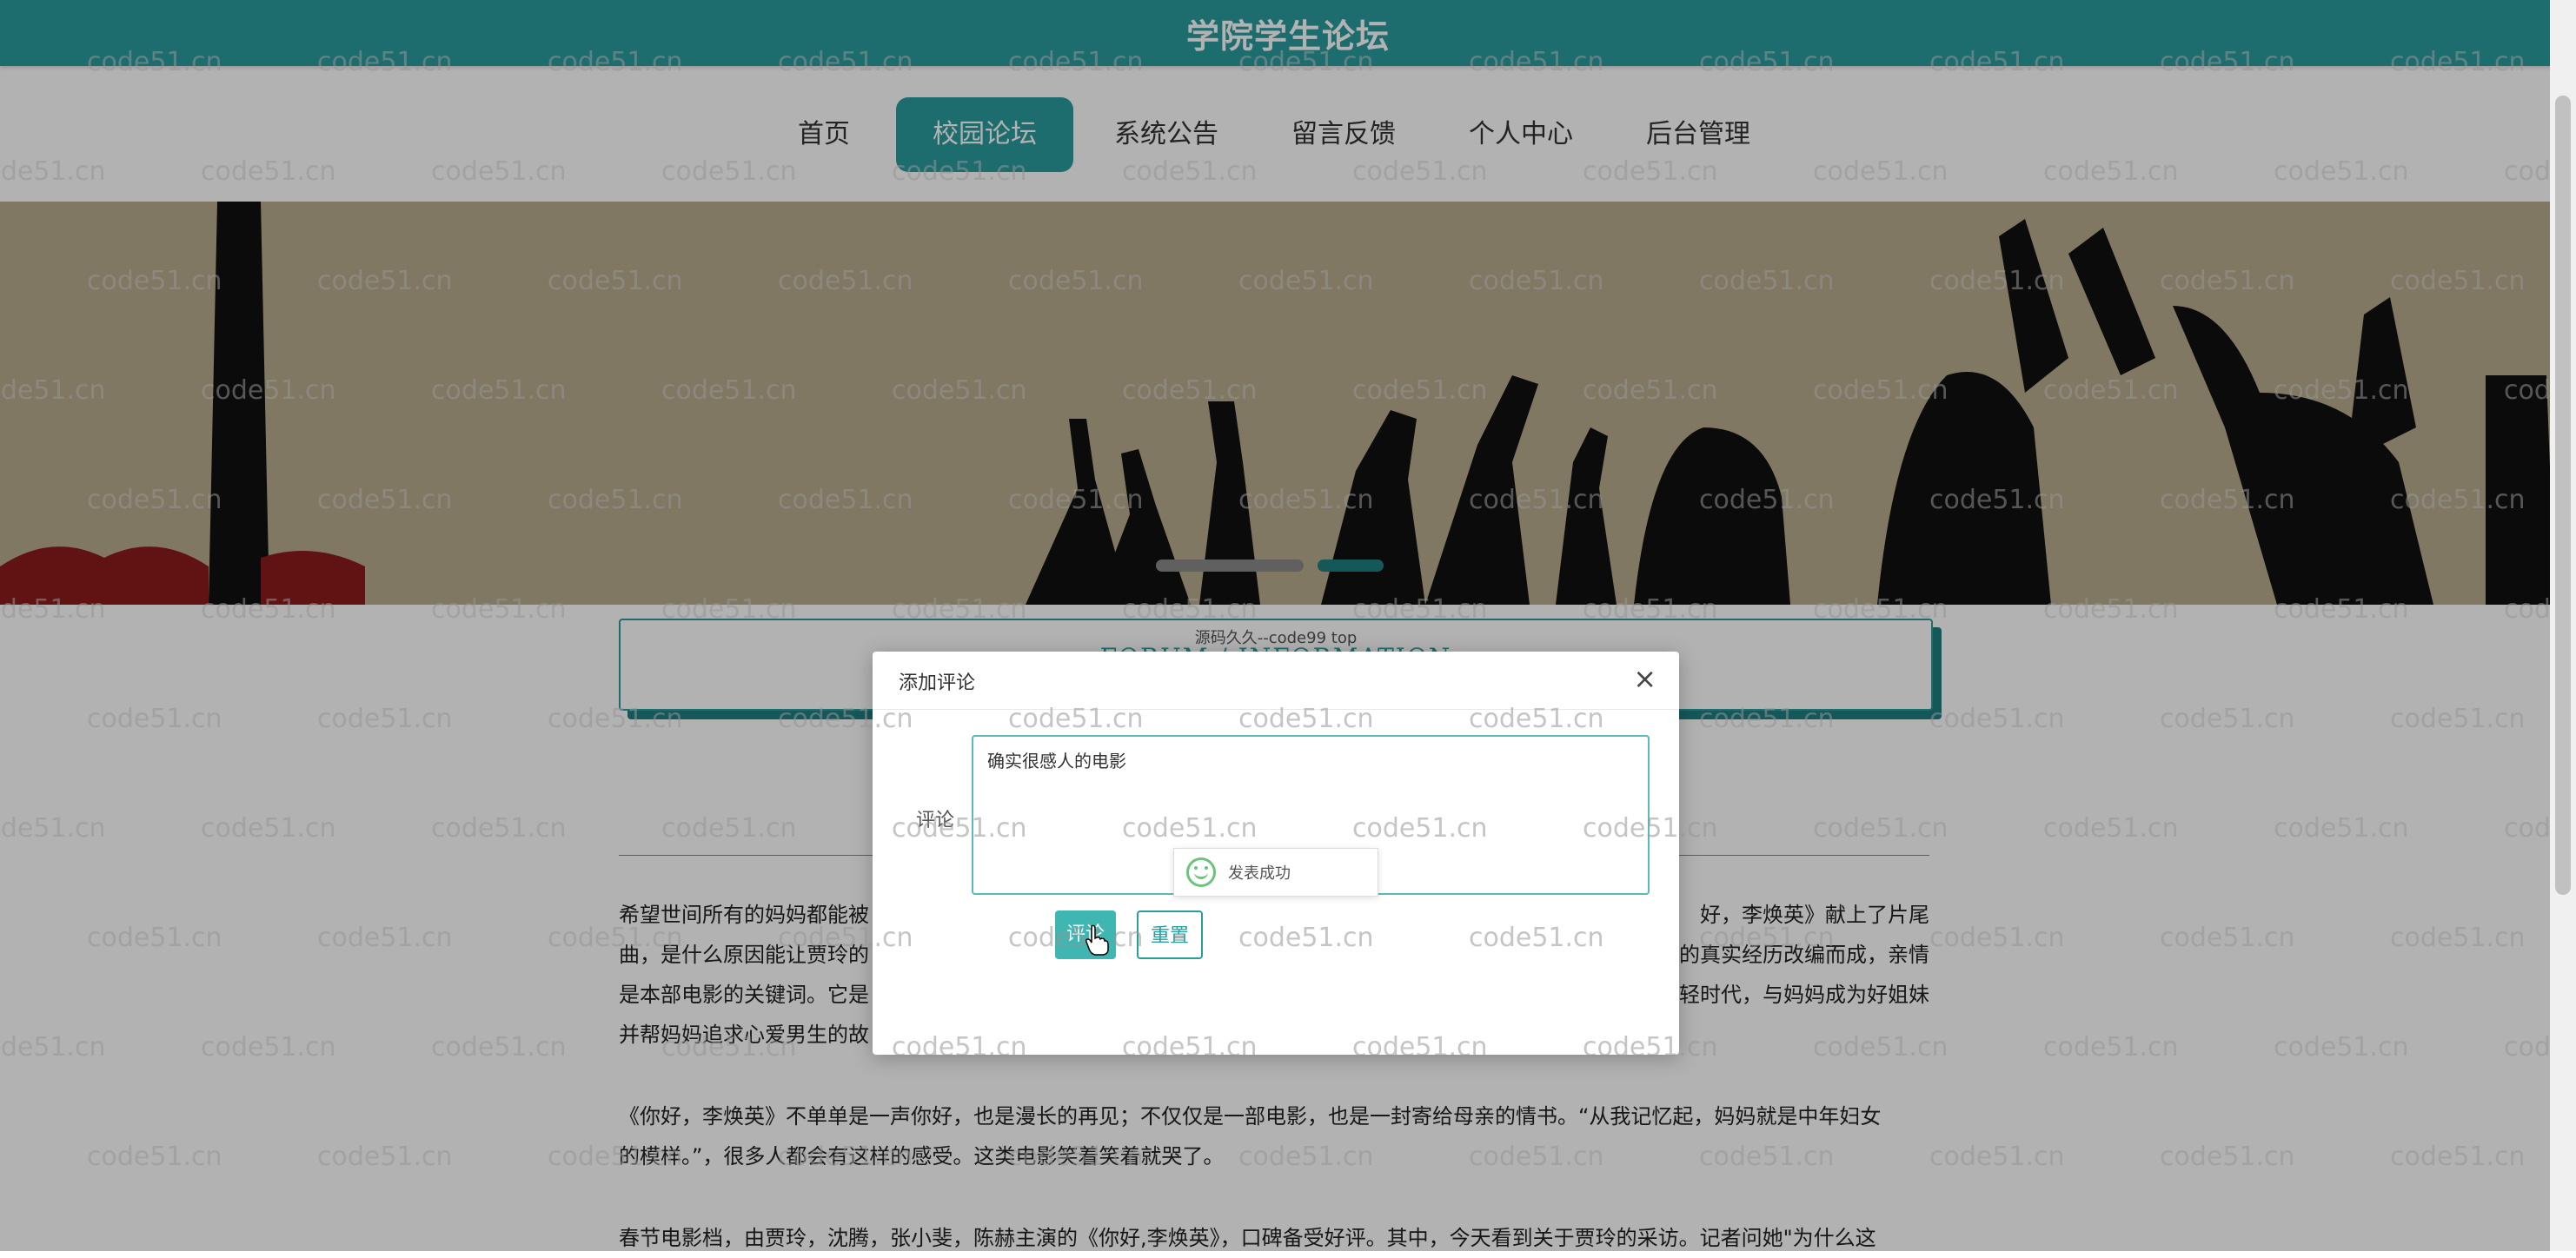 The height and width of the screenshot is (1258, 2576). I want to click on scrollbar-thumb, so click(2563, 495).